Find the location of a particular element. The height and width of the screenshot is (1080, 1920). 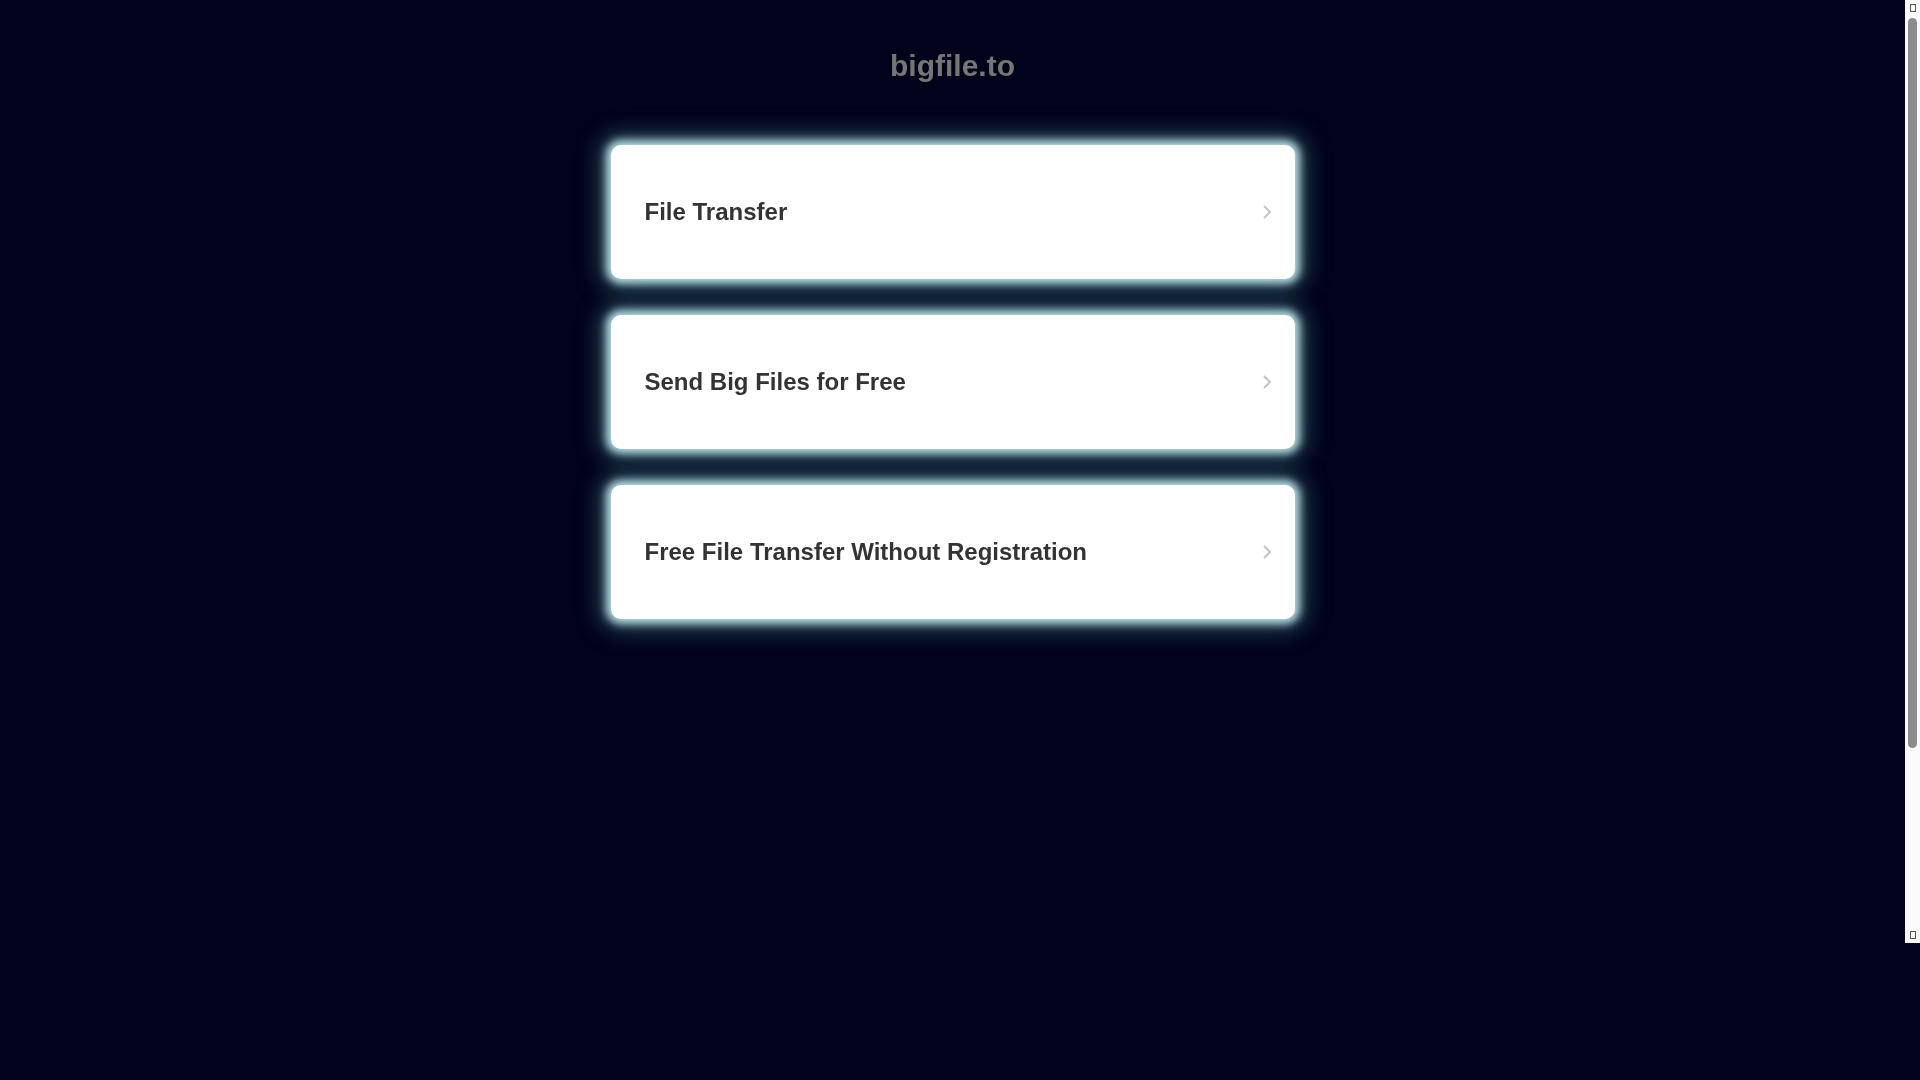

search-link: Free File Transfer Without Registration is located at coordinates (952, 552).